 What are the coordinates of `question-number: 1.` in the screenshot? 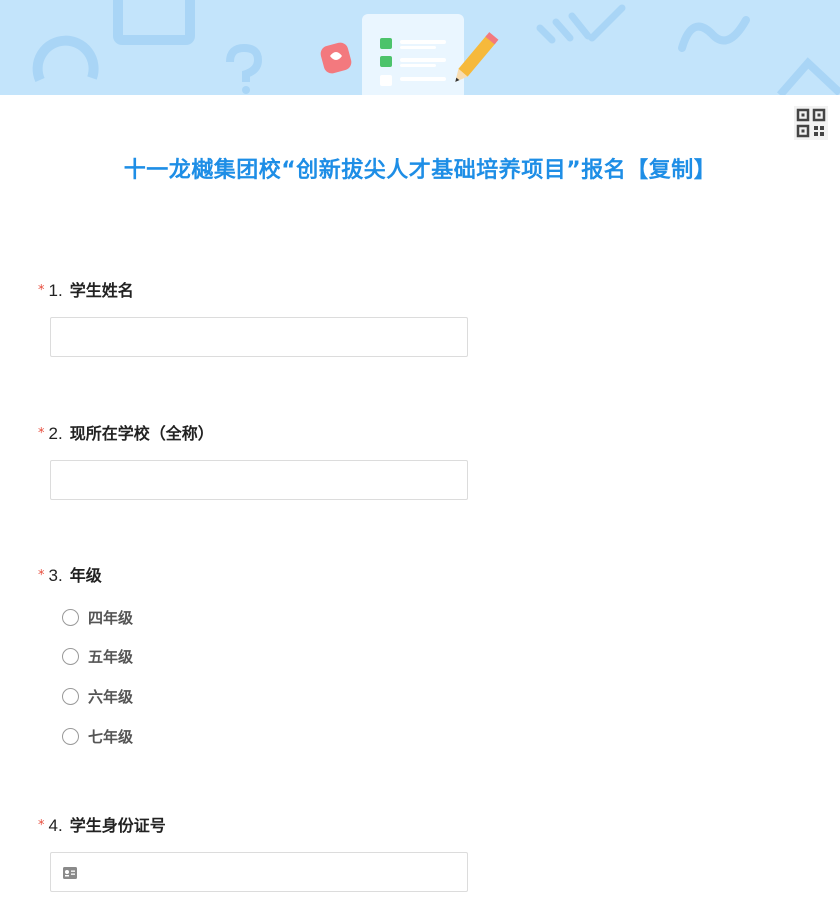 It's located at (55, 290).